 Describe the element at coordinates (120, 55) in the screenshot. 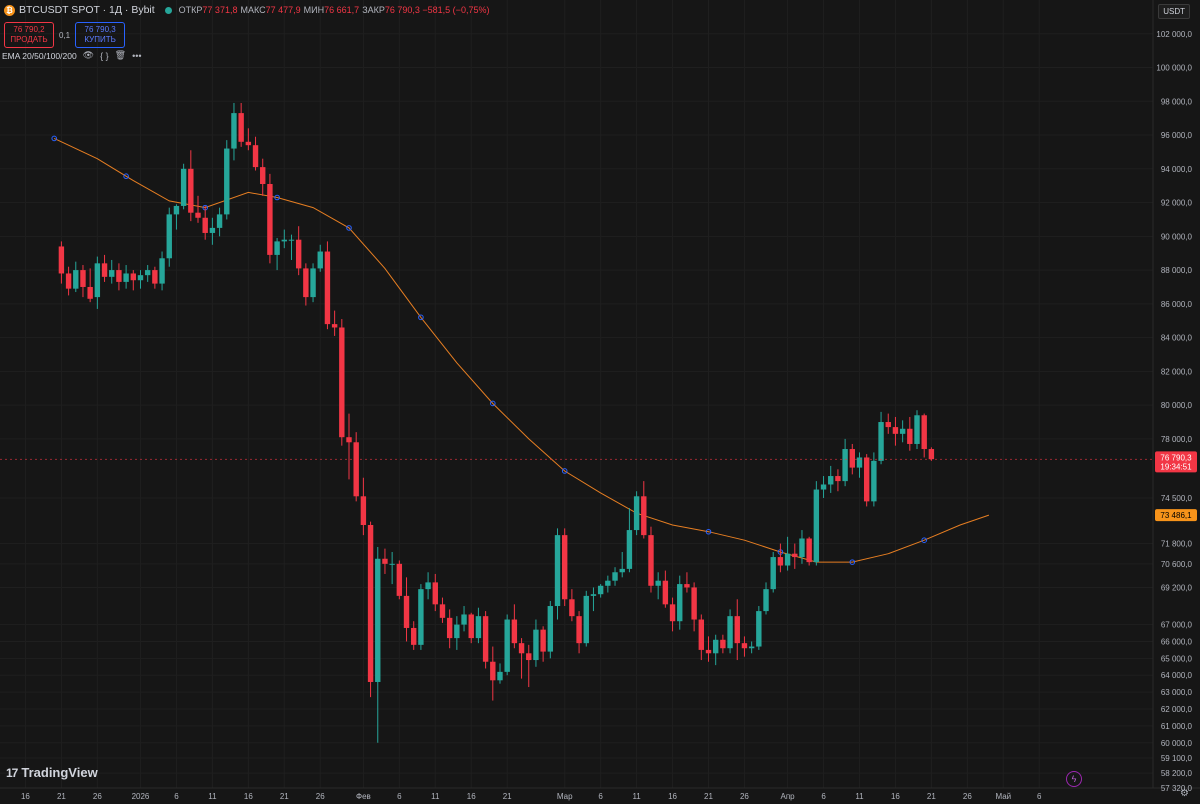

I see `trash-icon: 🗑` at that location.